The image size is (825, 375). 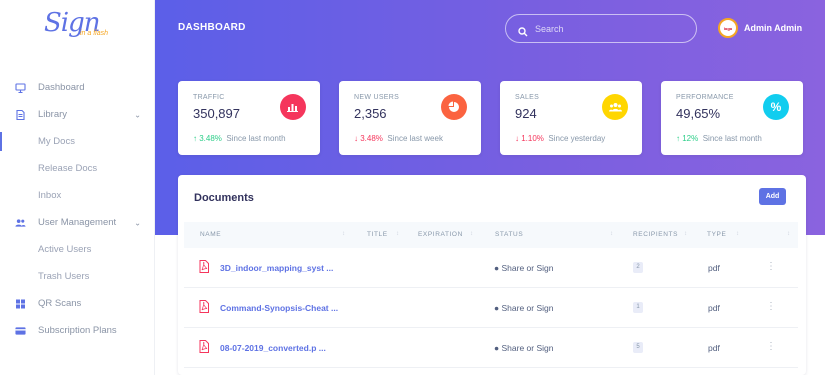 I want to click on stat-card-traffic: TRAFFIC 350,897 ↑ 3.48% Since last month, so click(x=249, y=118).